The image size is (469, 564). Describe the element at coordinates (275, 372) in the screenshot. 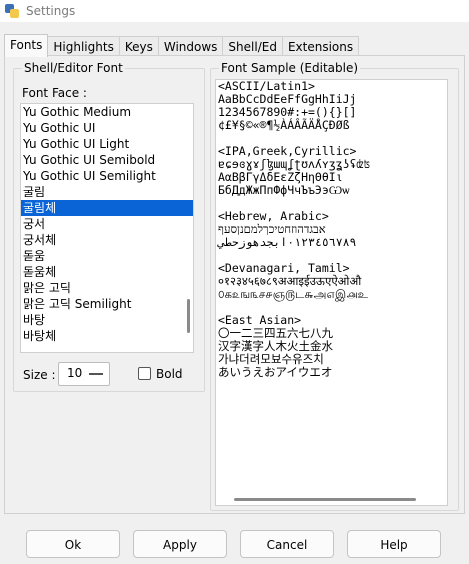

I see `sample-line: あいうえおアイウエオ` at that location.